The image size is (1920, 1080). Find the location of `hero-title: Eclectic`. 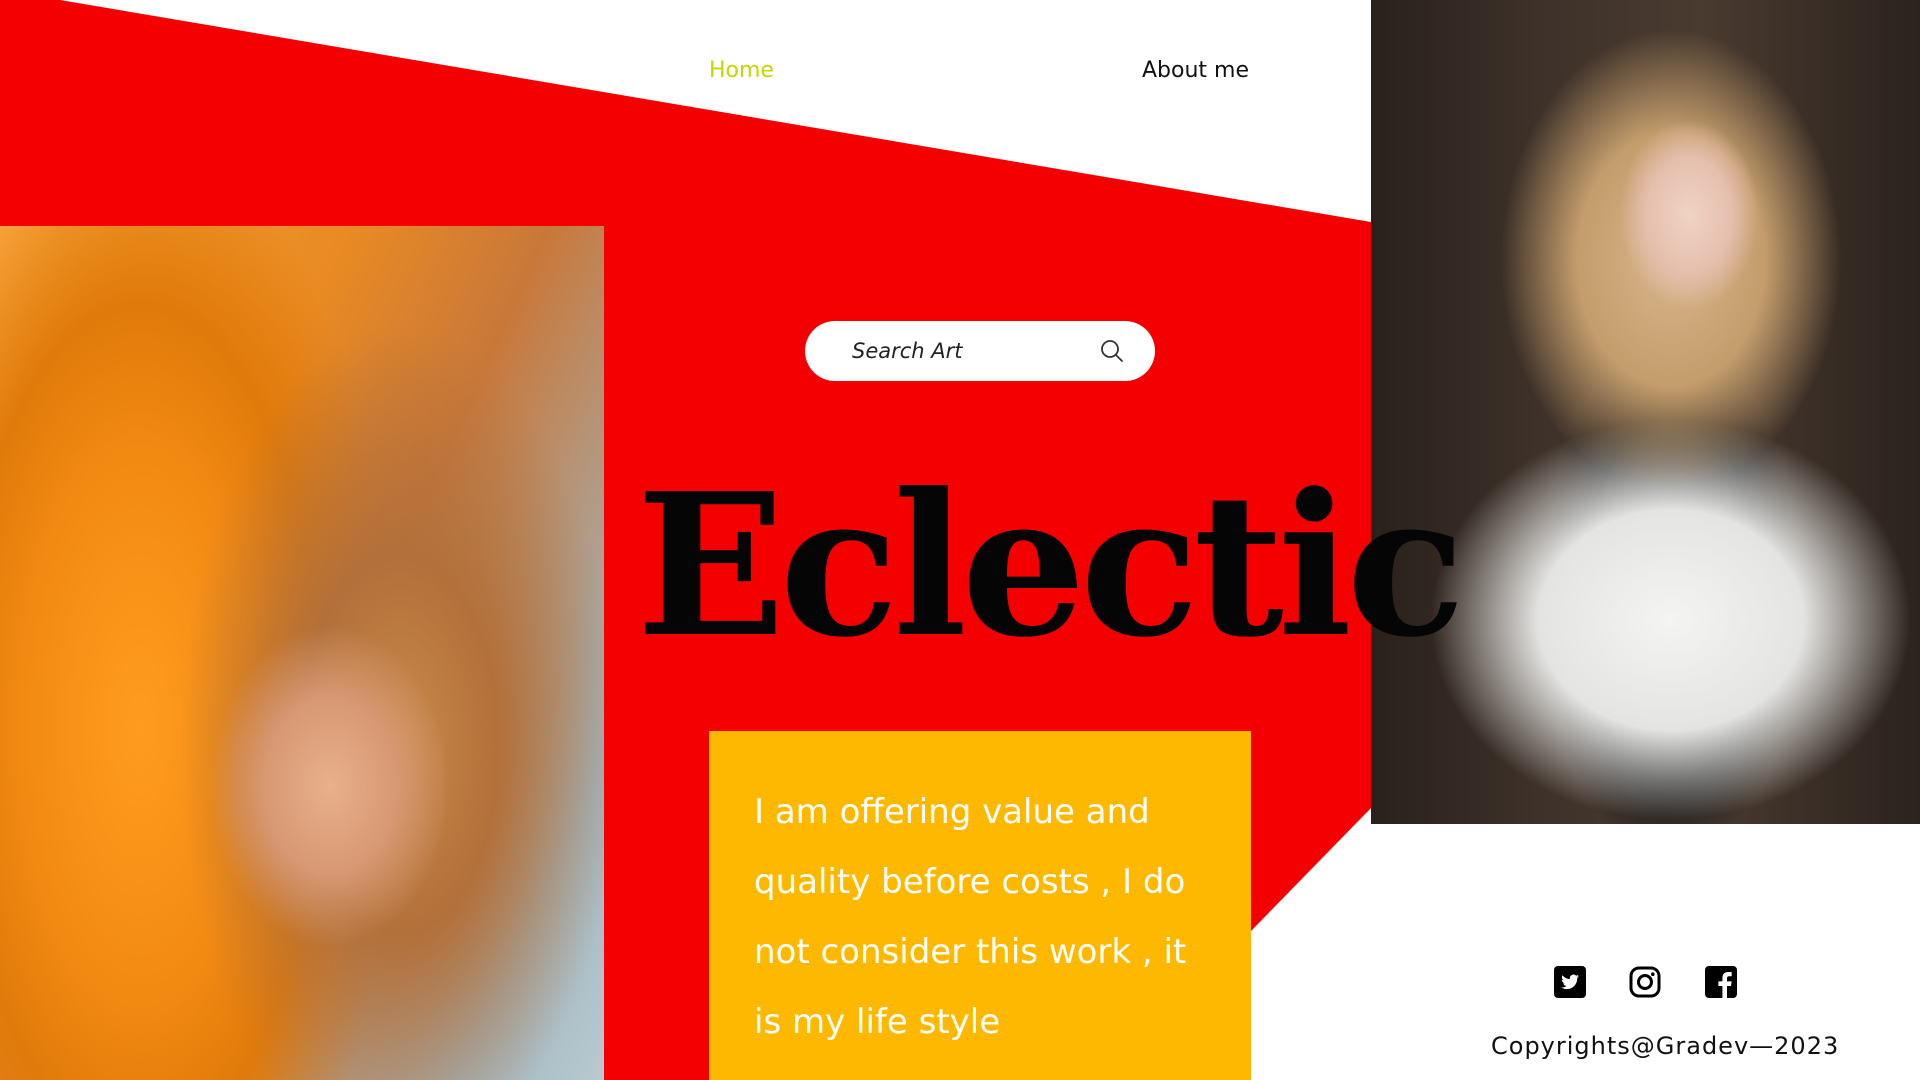

hero-title: Eclectic is located at coordinates (1051, 566).